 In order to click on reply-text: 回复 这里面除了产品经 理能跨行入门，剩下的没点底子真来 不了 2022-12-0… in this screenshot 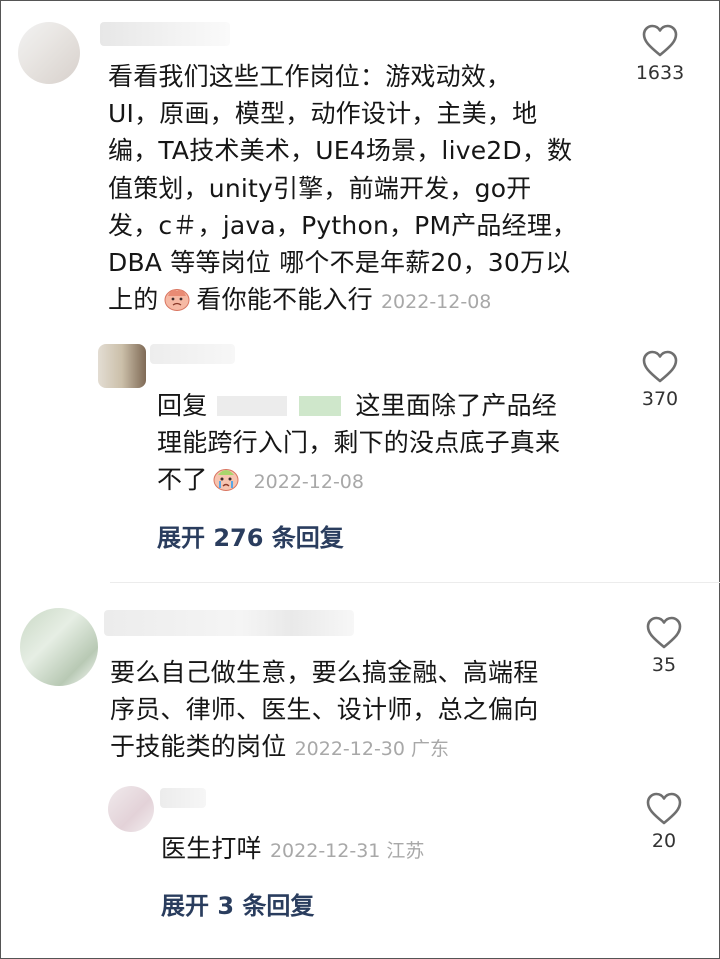, I will do `click(359, 443)`.